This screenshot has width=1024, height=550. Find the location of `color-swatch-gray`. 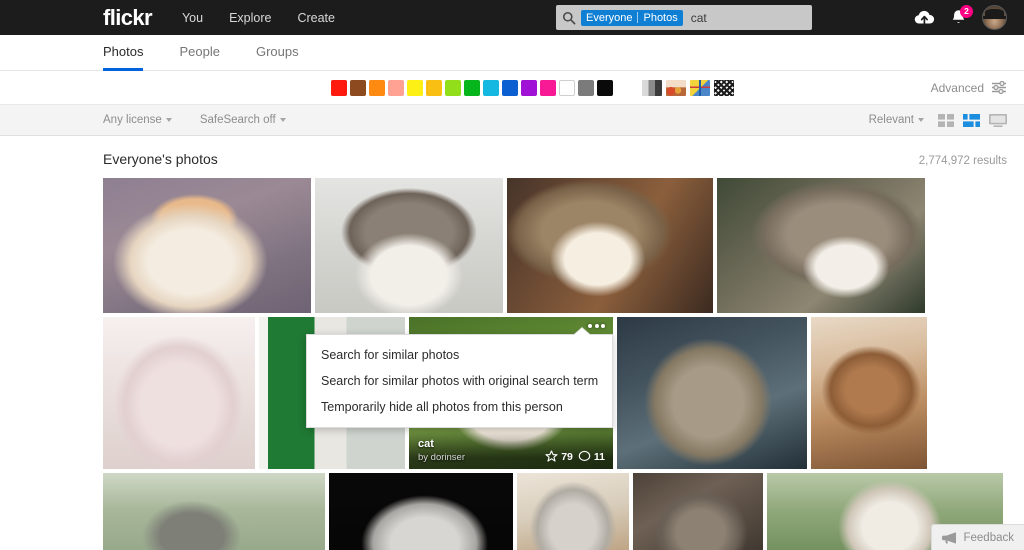

color-swatch-gray is located at coordinates (585, 87).